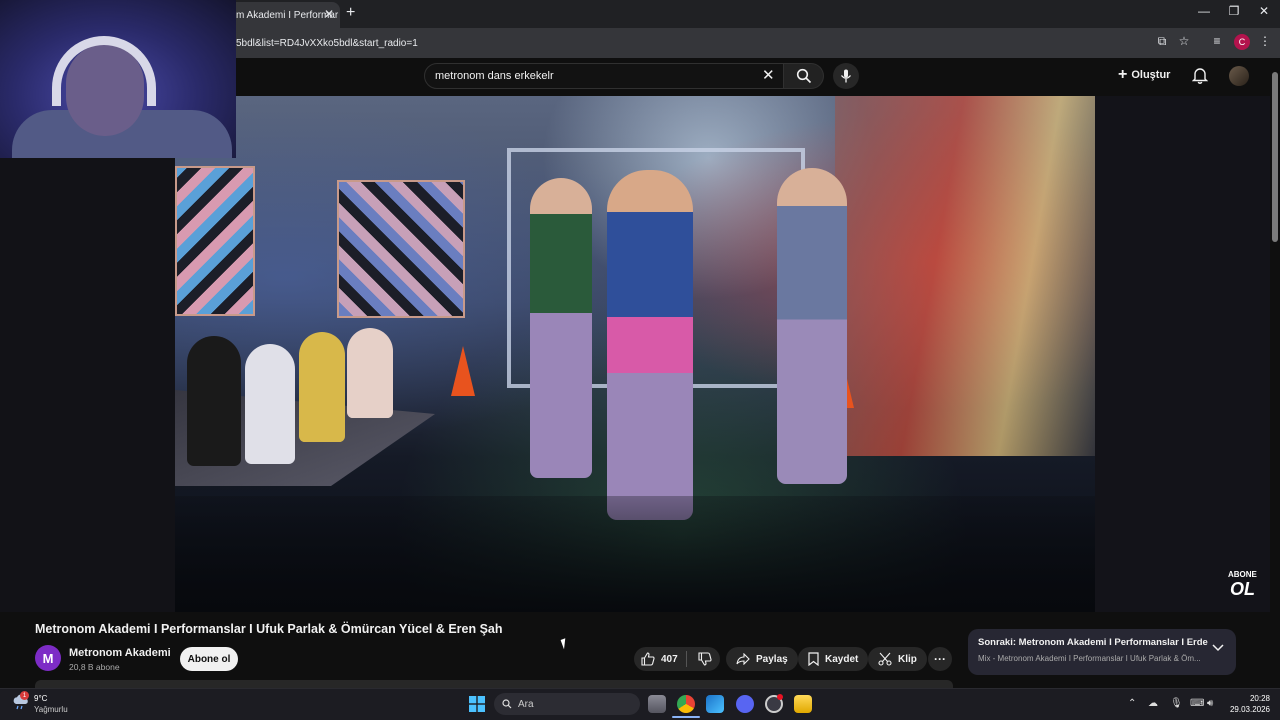  What do you see at coordinates (477, 704) in the screenshot?
I see `windows-start-icon` at bounding box center [477, 704].